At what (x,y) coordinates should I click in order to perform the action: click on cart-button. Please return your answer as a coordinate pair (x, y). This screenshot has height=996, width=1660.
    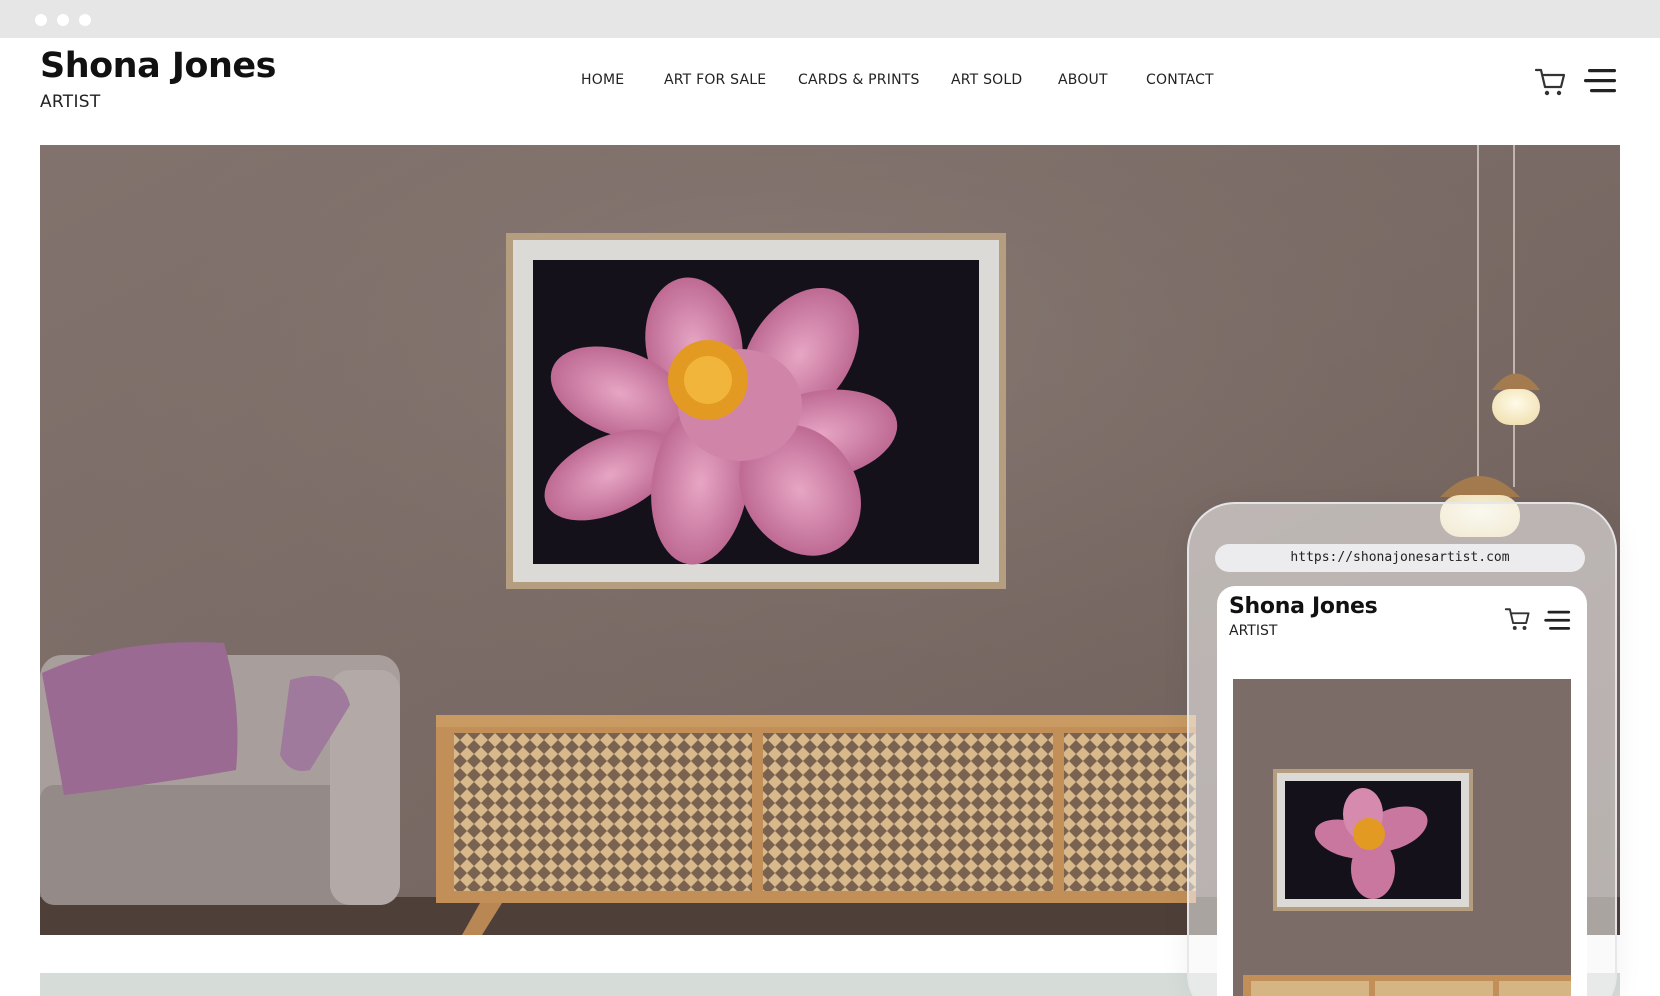
    Looking at the image, I should click on (1551, 84).